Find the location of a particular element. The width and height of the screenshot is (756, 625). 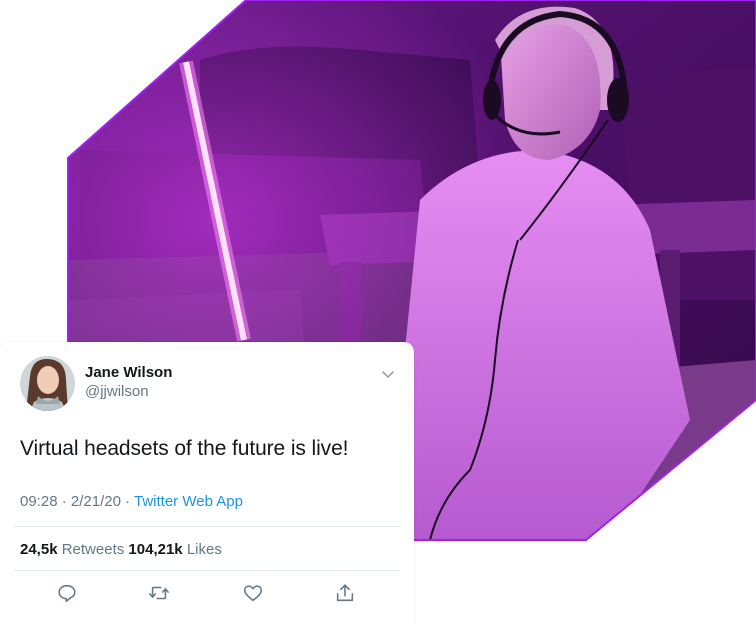

heart-icon is located at coordinates (253, 593).